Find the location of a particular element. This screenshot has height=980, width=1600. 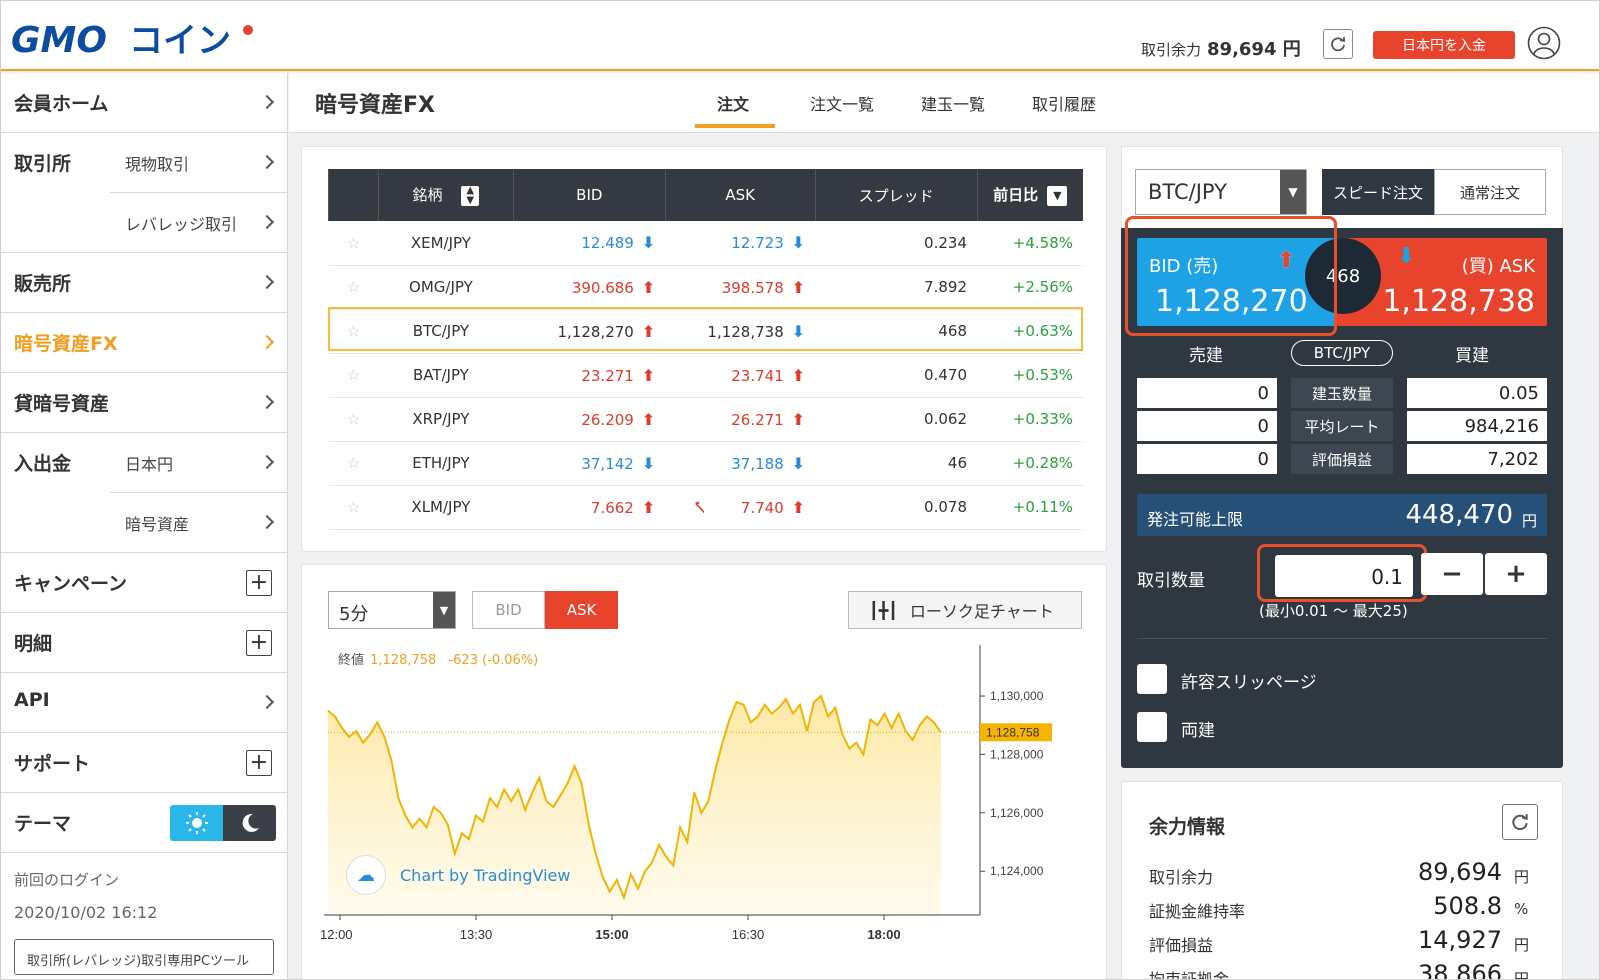

theme-toggle is located at coordinates (223, 823).